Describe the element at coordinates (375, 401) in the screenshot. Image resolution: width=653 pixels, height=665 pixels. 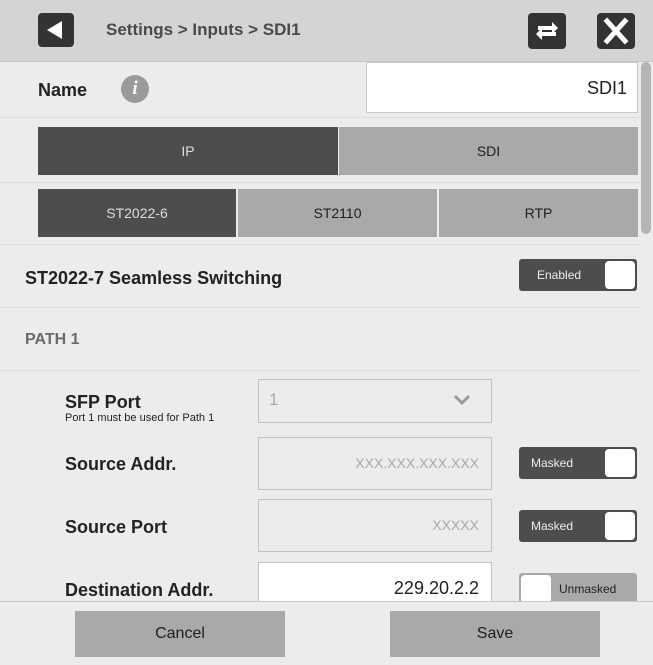
I see `sfp-port-select: 1` at that location.